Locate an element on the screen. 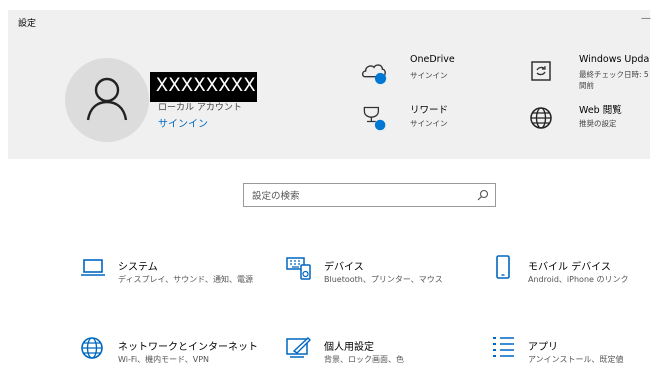 The width and height of the screenshot is (656, 385). category-subtitle: Android、iPhone のリンク is located at coordinates (578, 279).